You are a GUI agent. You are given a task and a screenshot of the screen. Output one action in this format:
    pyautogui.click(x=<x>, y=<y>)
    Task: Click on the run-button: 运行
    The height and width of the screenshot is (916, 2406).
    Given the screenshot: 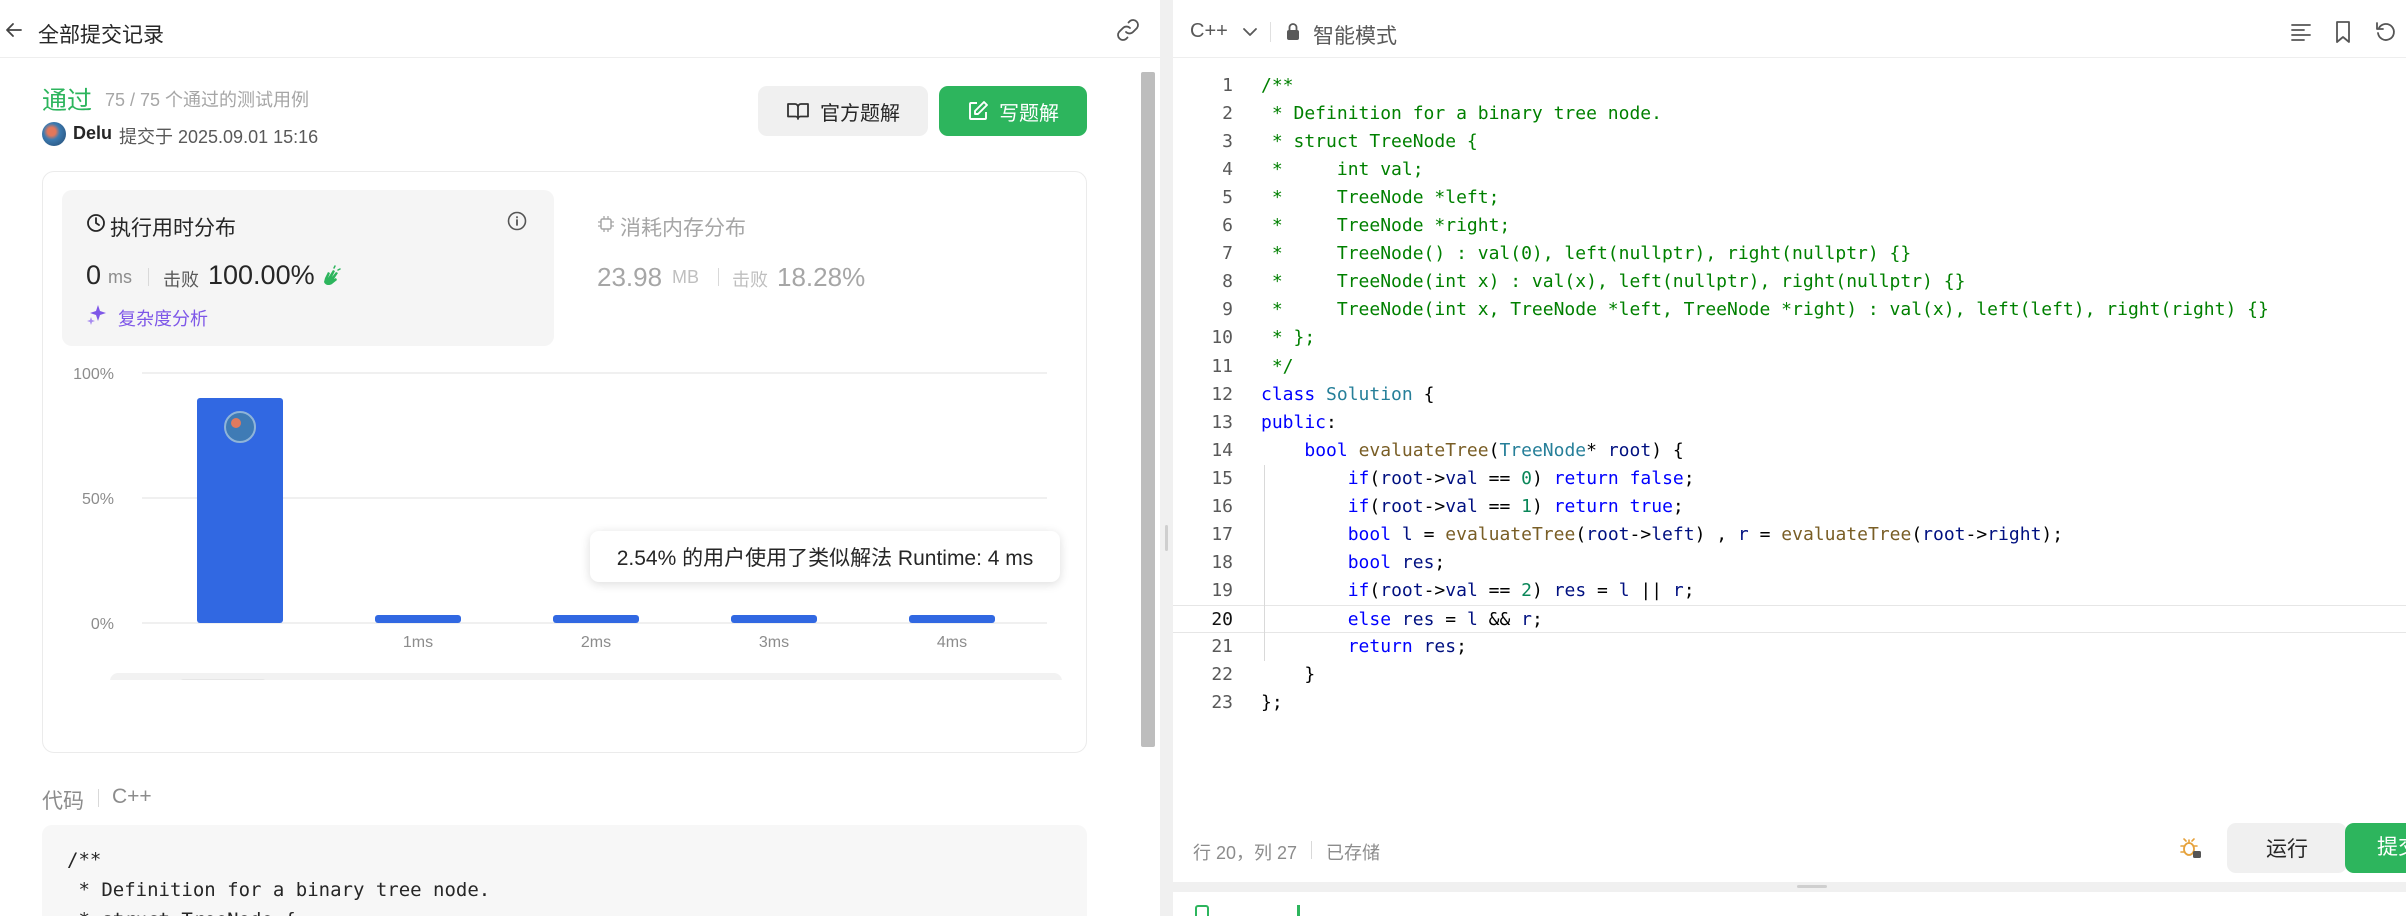 What is the action you would take?
    pyautogui.click(x=2287, y=848)
    